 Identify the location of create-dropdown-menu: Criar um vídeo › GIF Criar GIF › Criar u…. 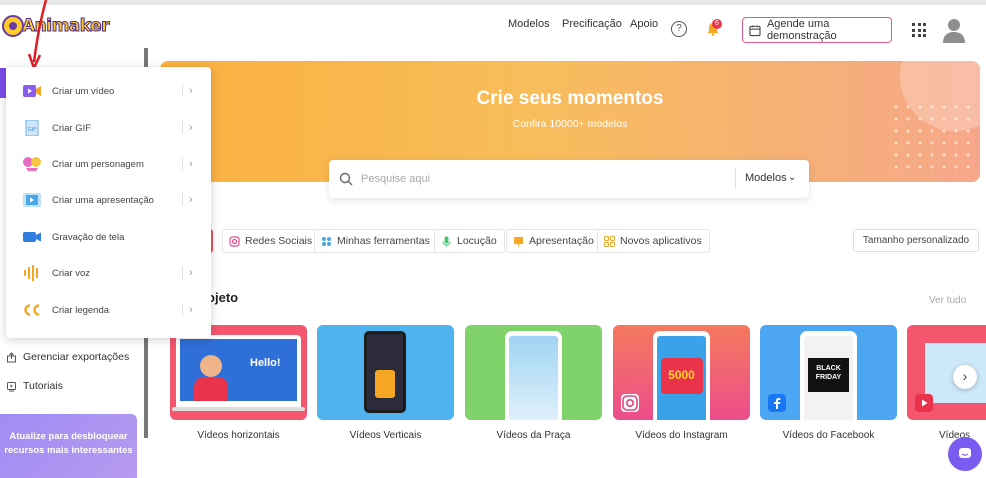
(108, 202).